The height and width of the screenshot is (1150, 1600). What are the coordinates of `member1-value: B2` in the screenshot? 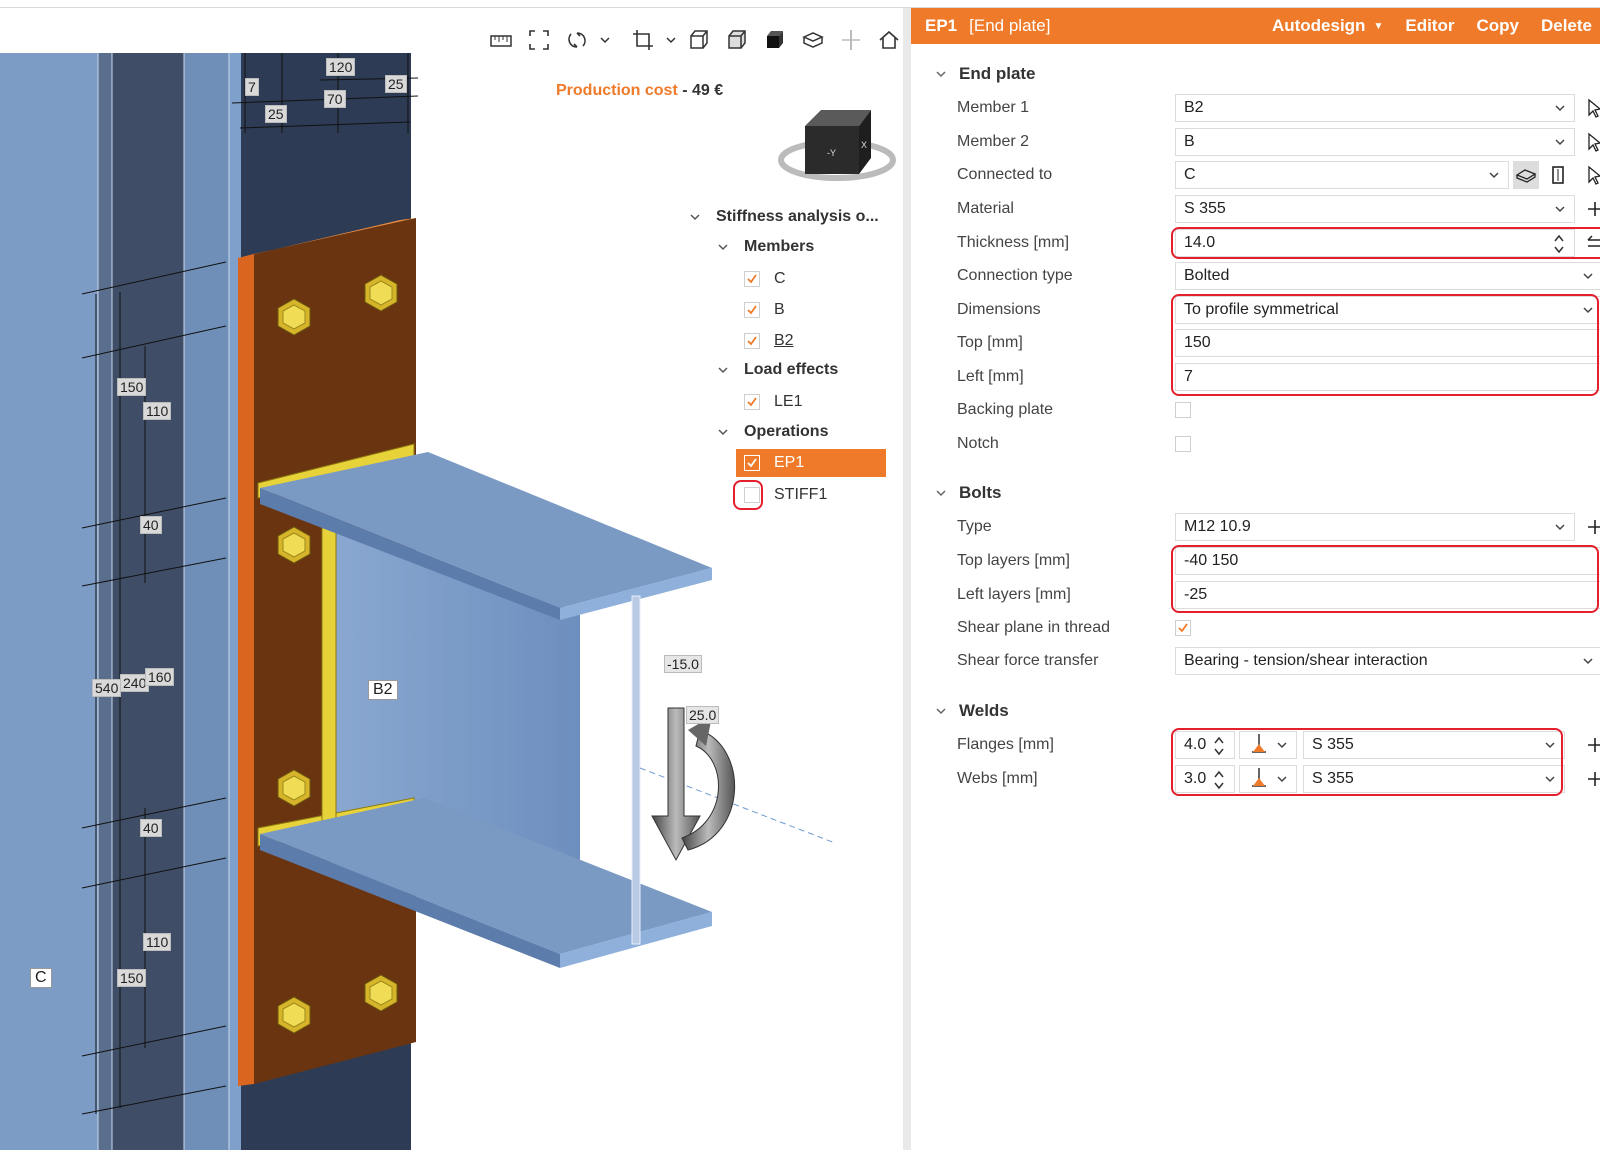 It's located at (1194, 107).